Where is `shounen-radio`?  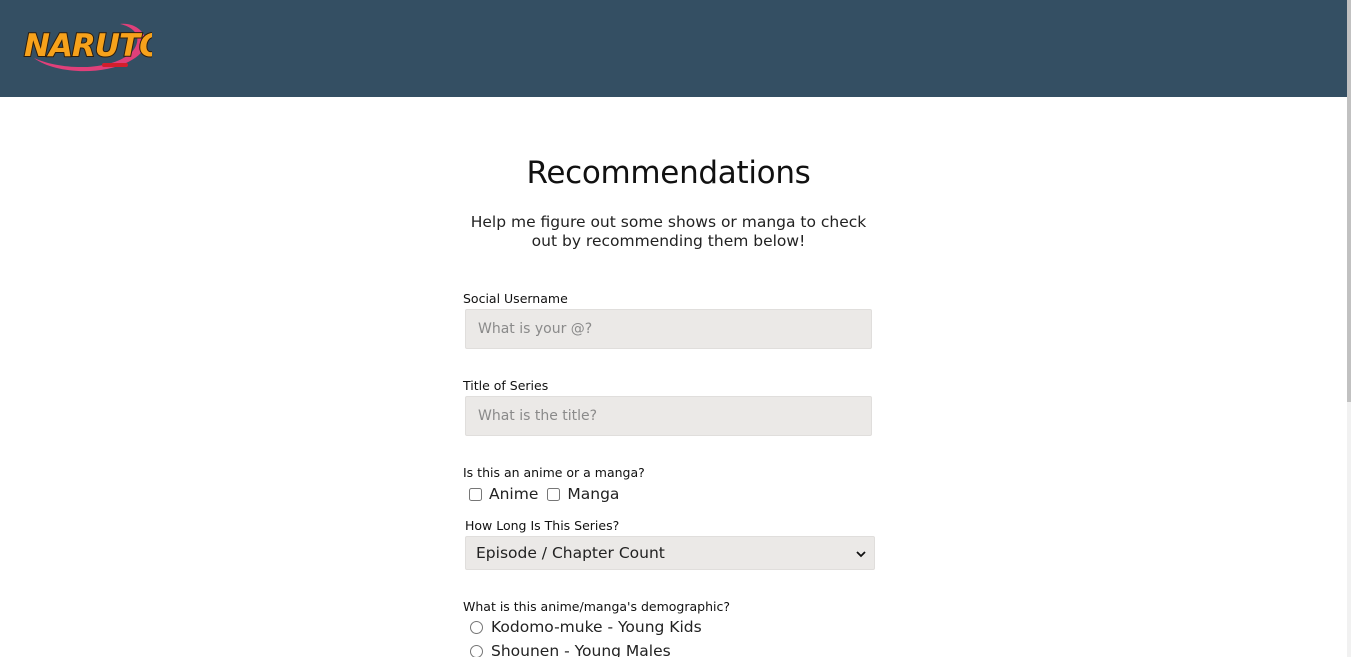
shounen-radio is located at coordinates (476, 650).